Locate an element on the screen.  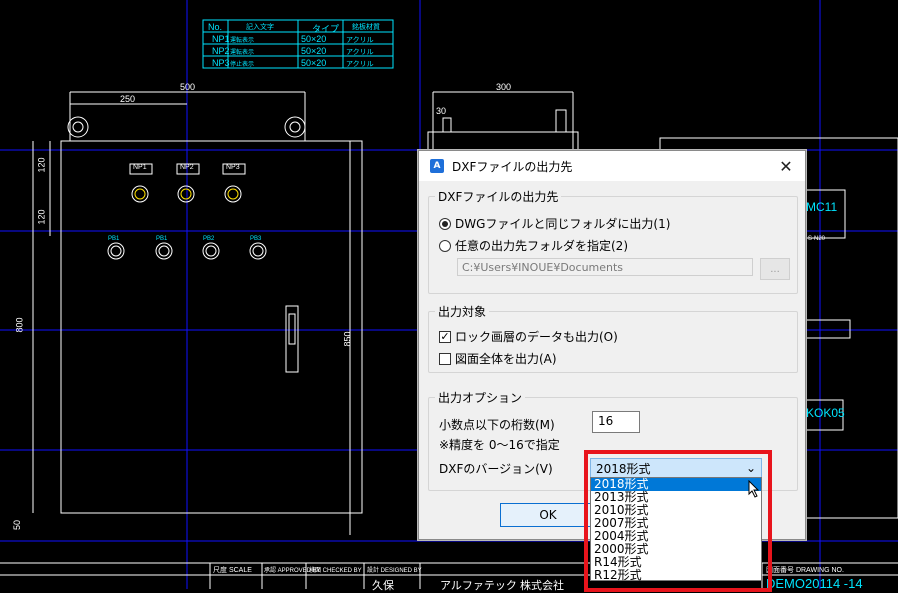
table-cell: NP2 is located at coordinates (221, 51).